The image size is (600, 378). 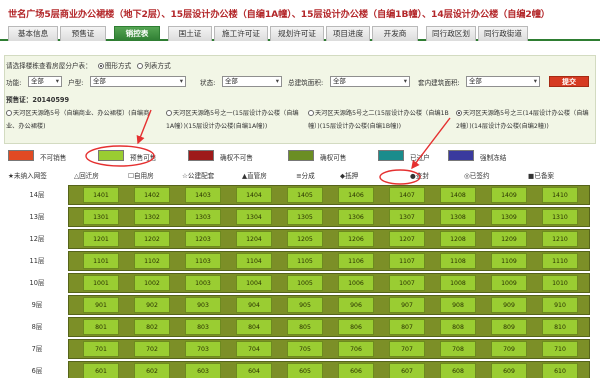 I want to click on unit-cell: 1007, so click(x=407, y=283).